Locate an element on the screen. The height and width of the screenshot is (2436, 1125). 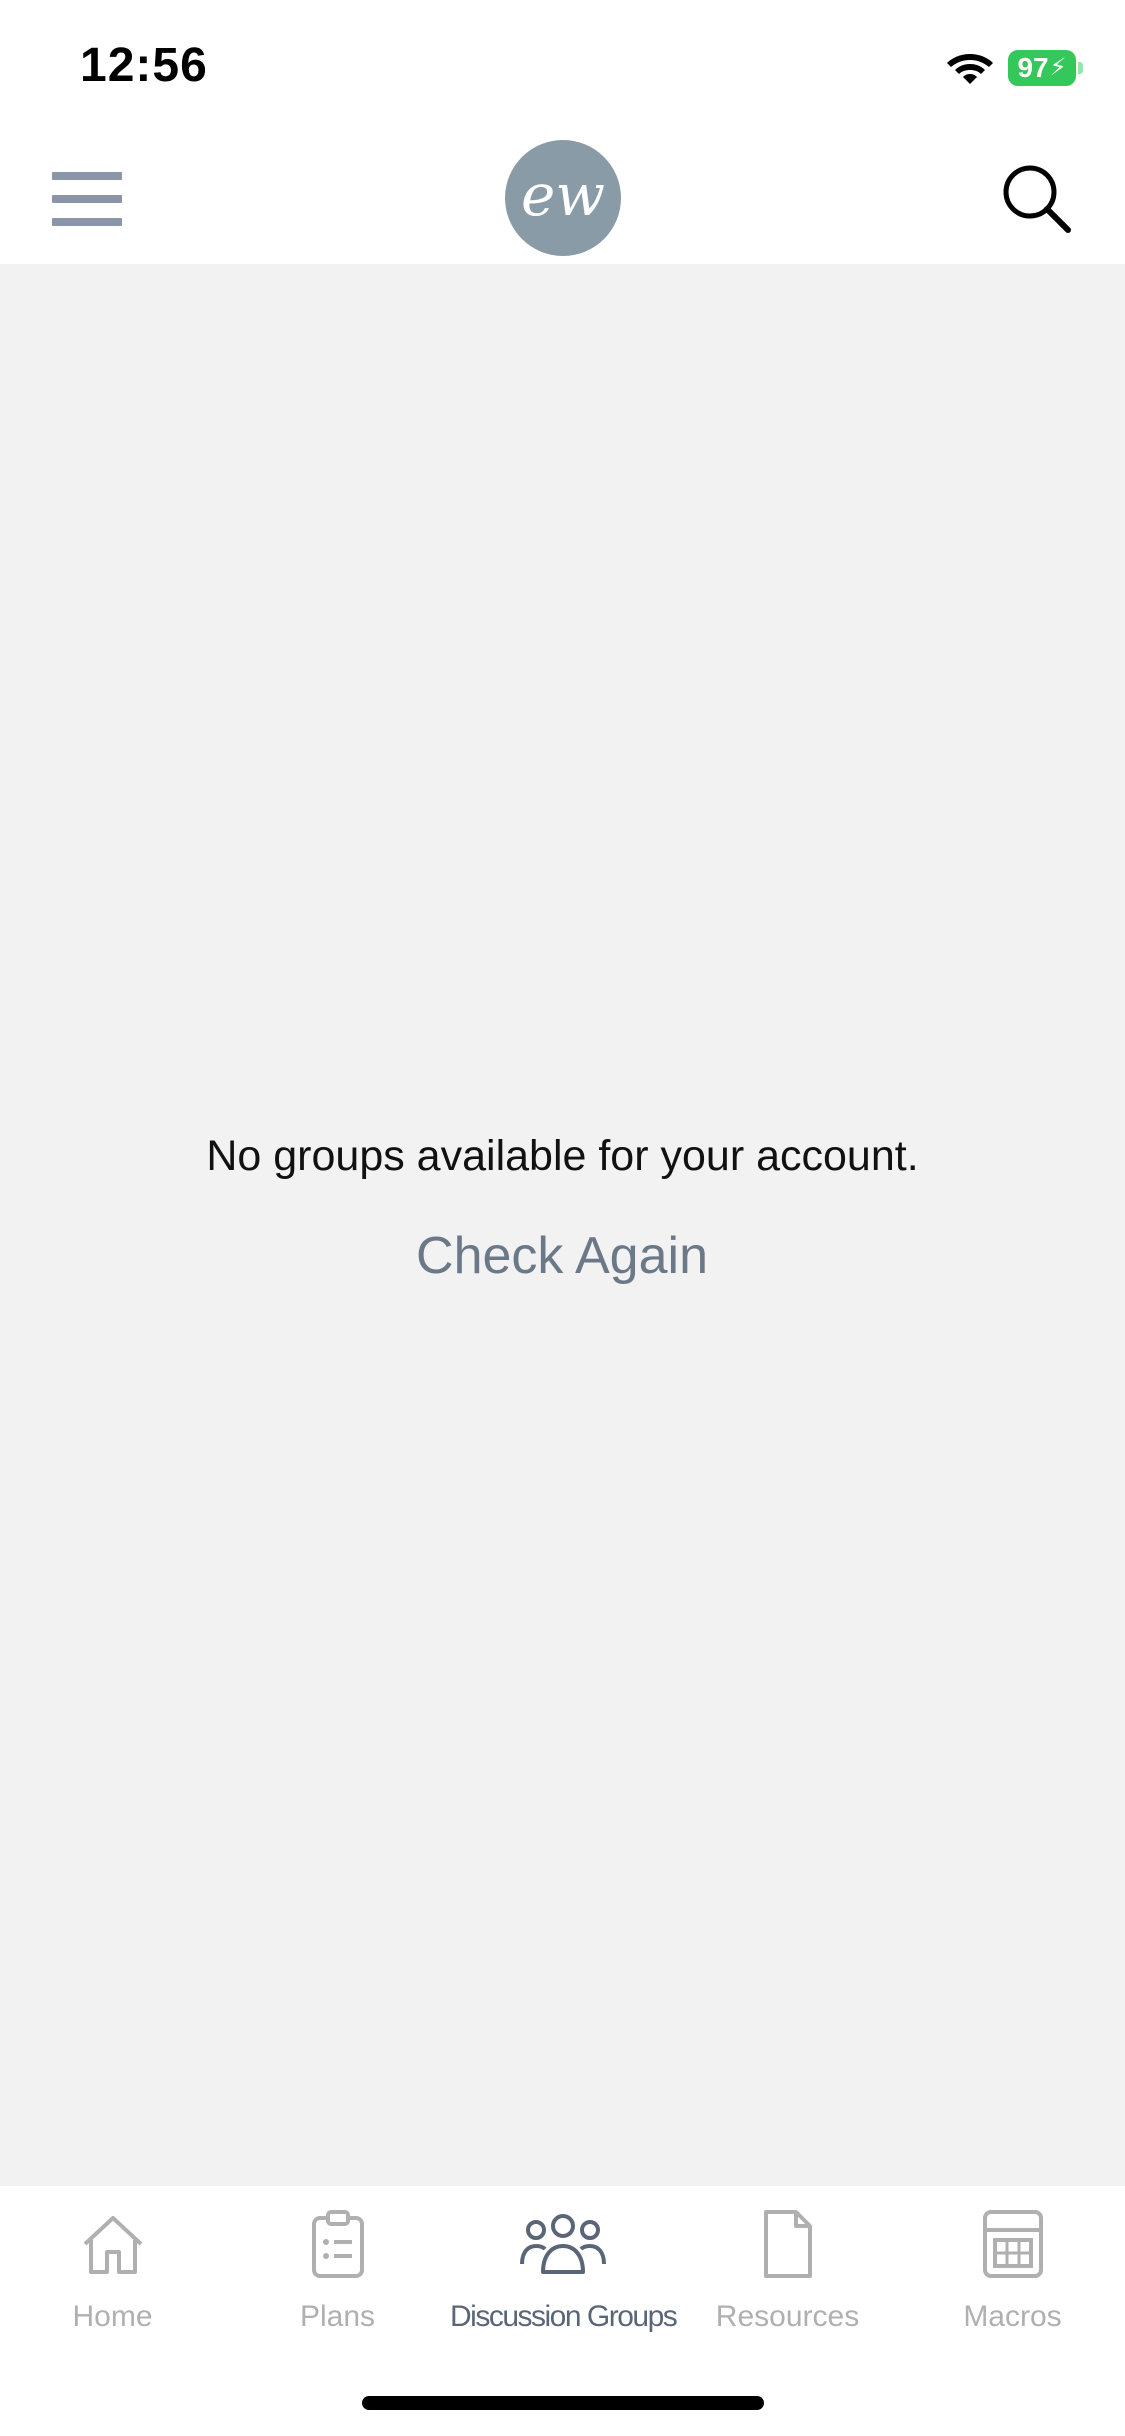
status-bar: 12:56 97 ⚡ is located at coordinates (562, 66).